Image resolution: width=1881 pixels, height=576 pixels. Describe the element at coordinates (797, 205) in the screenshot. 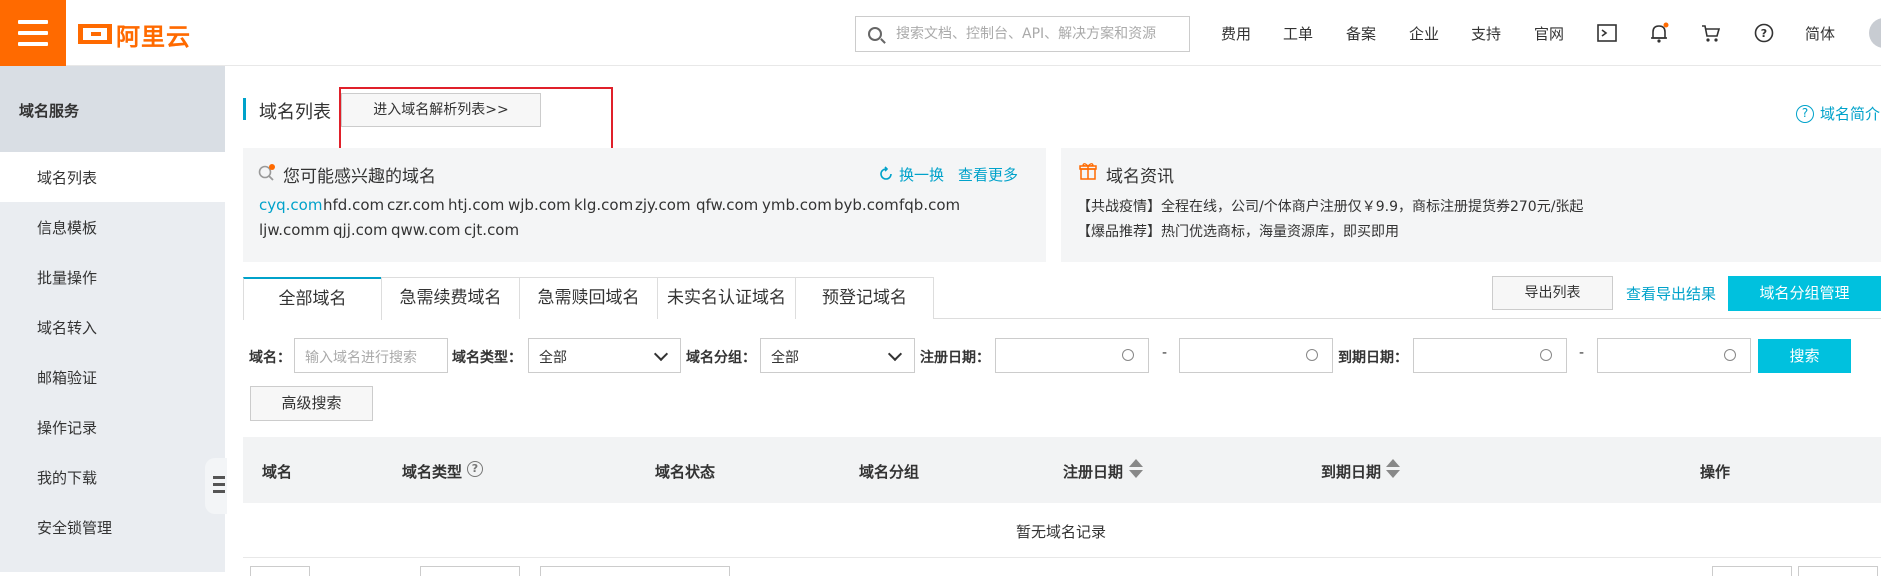

I see `domain-suggestion: ymb.com` at that location.